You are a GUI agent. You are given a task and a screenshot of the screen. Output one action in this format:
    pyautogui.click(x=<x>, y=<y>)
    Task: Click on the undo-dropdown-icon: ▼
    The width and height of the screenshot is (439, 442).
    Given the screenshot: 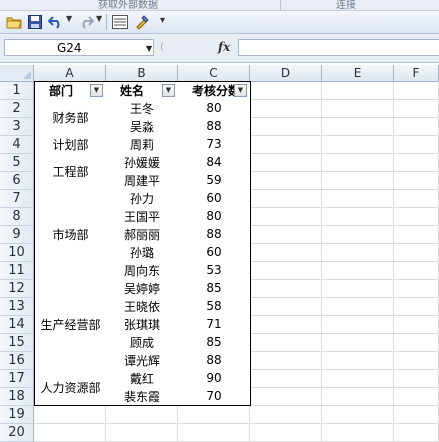 What is the action you would take?
    pyautogui.click(x=69, y=18)
    